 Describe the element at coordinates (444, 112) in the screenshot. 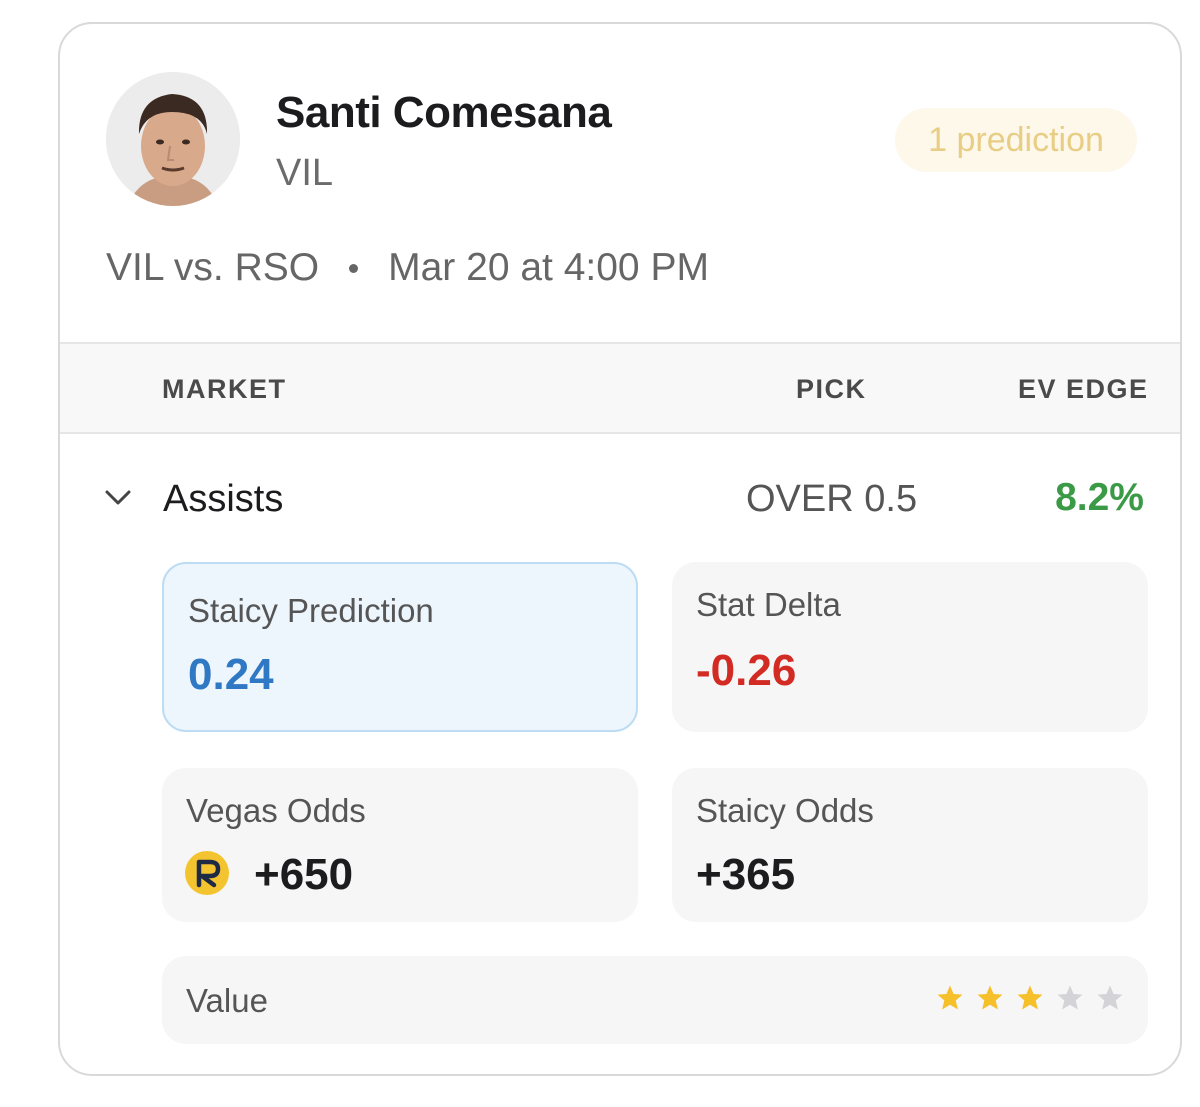

I see `player-name: Santi Comesana` at that location.